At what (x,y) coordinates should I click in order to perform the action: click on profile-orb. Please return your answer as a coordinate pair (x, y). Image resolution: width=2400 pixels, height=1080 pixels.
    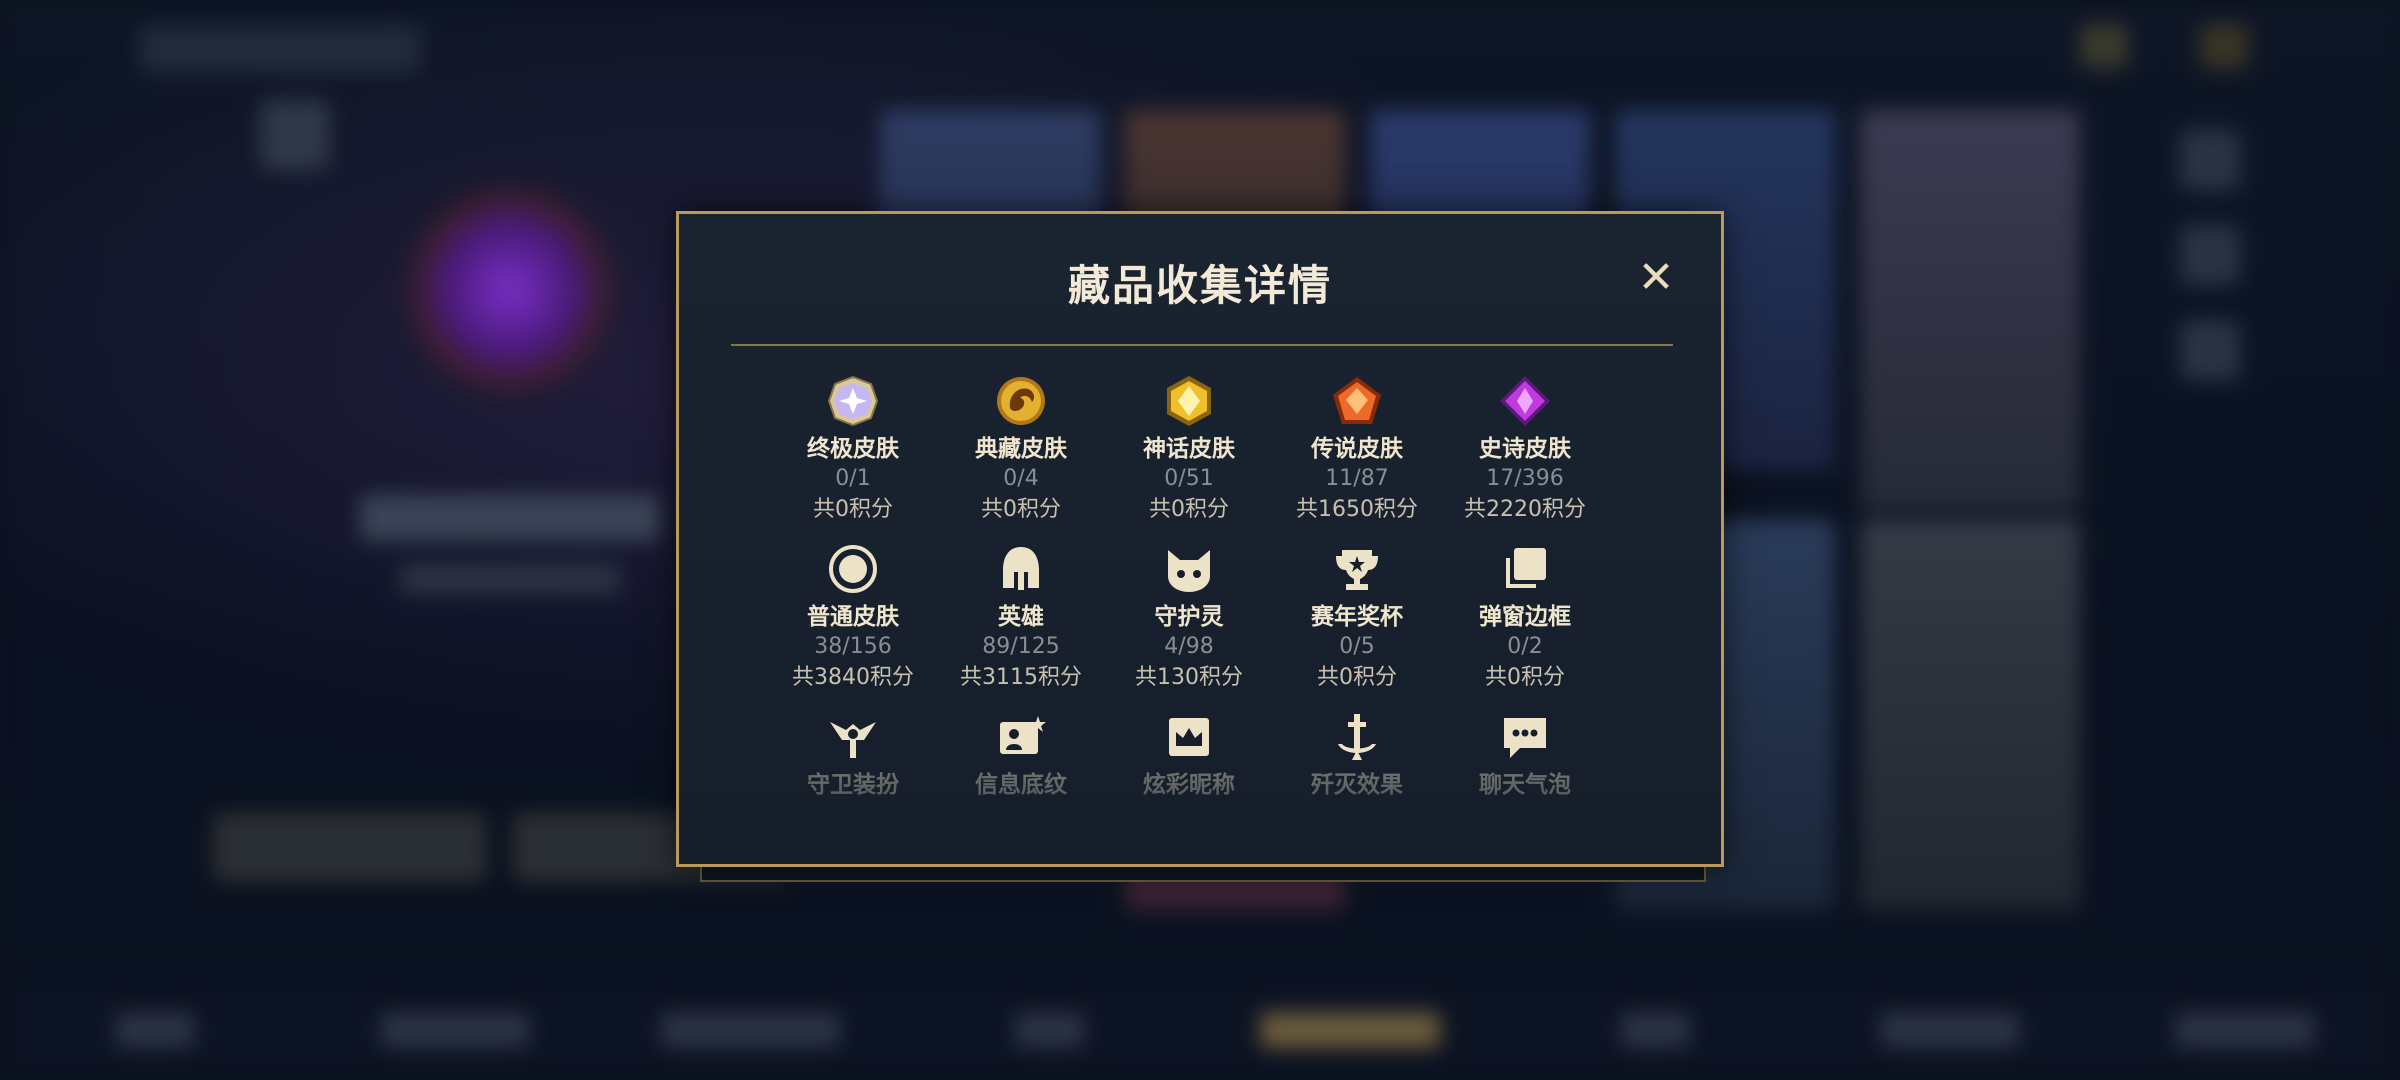
    Looking at the image, I should click on (510, 290).